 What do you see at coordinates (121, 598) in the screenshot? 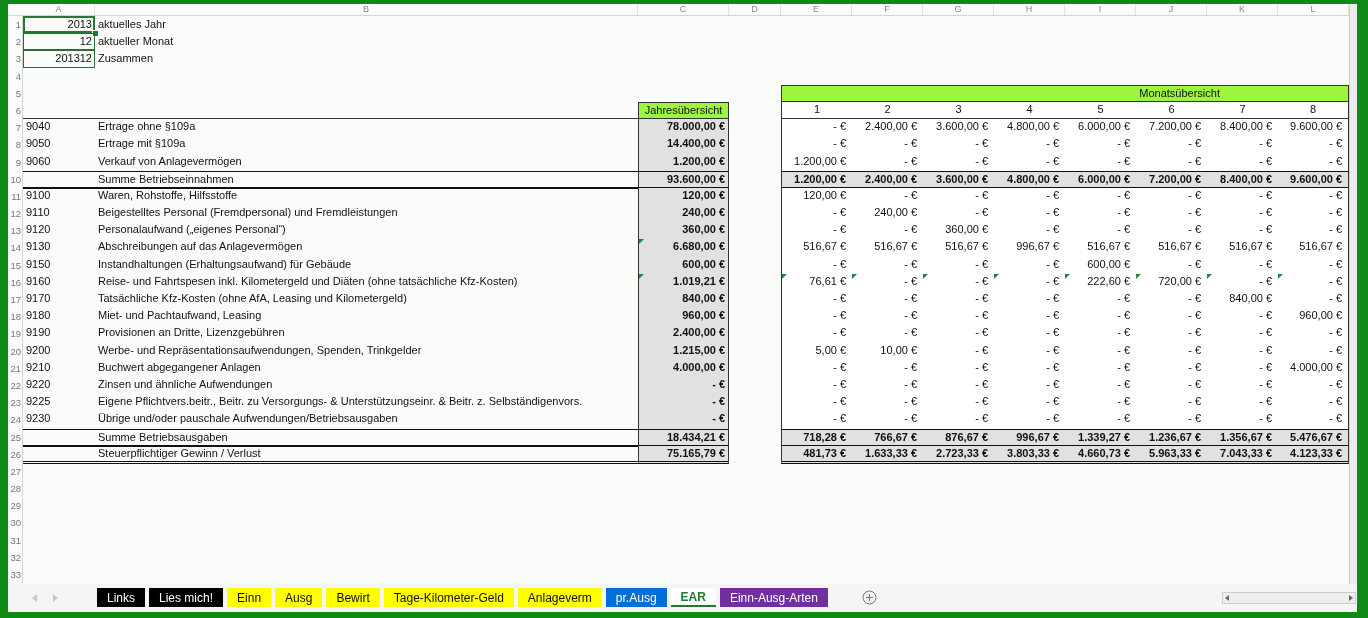
I see `sheet-tab: Links` at bounding box center [121, 598].